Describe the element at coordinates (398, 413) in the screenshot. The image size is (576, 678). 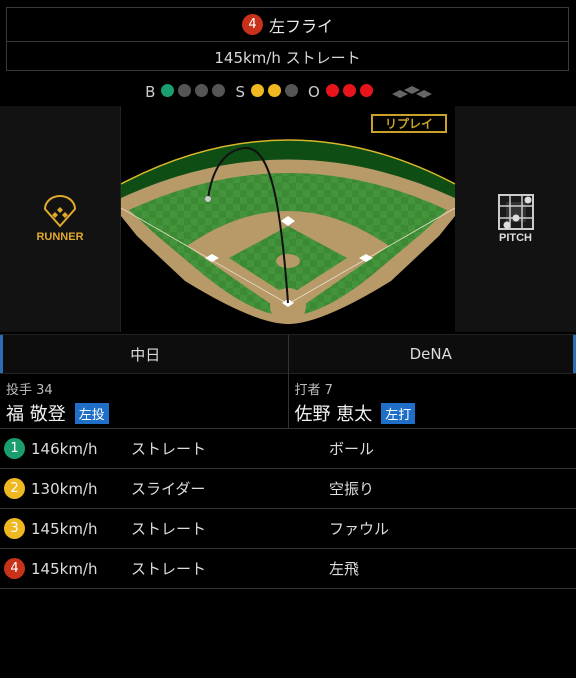
I see `batter-hand-badge: 左打` at that location.